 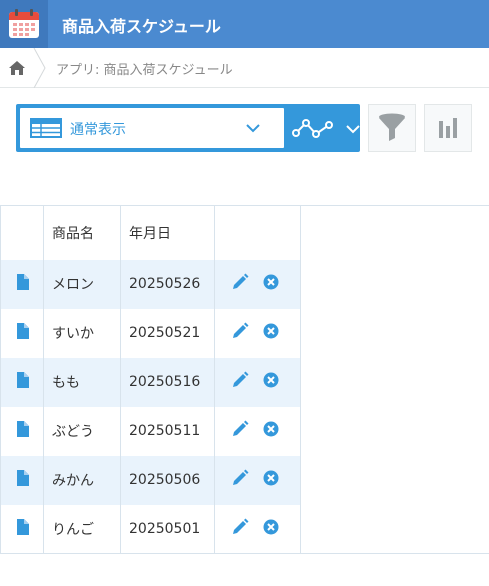 I want to click on funnel-icon, so click(x=392, y=127).